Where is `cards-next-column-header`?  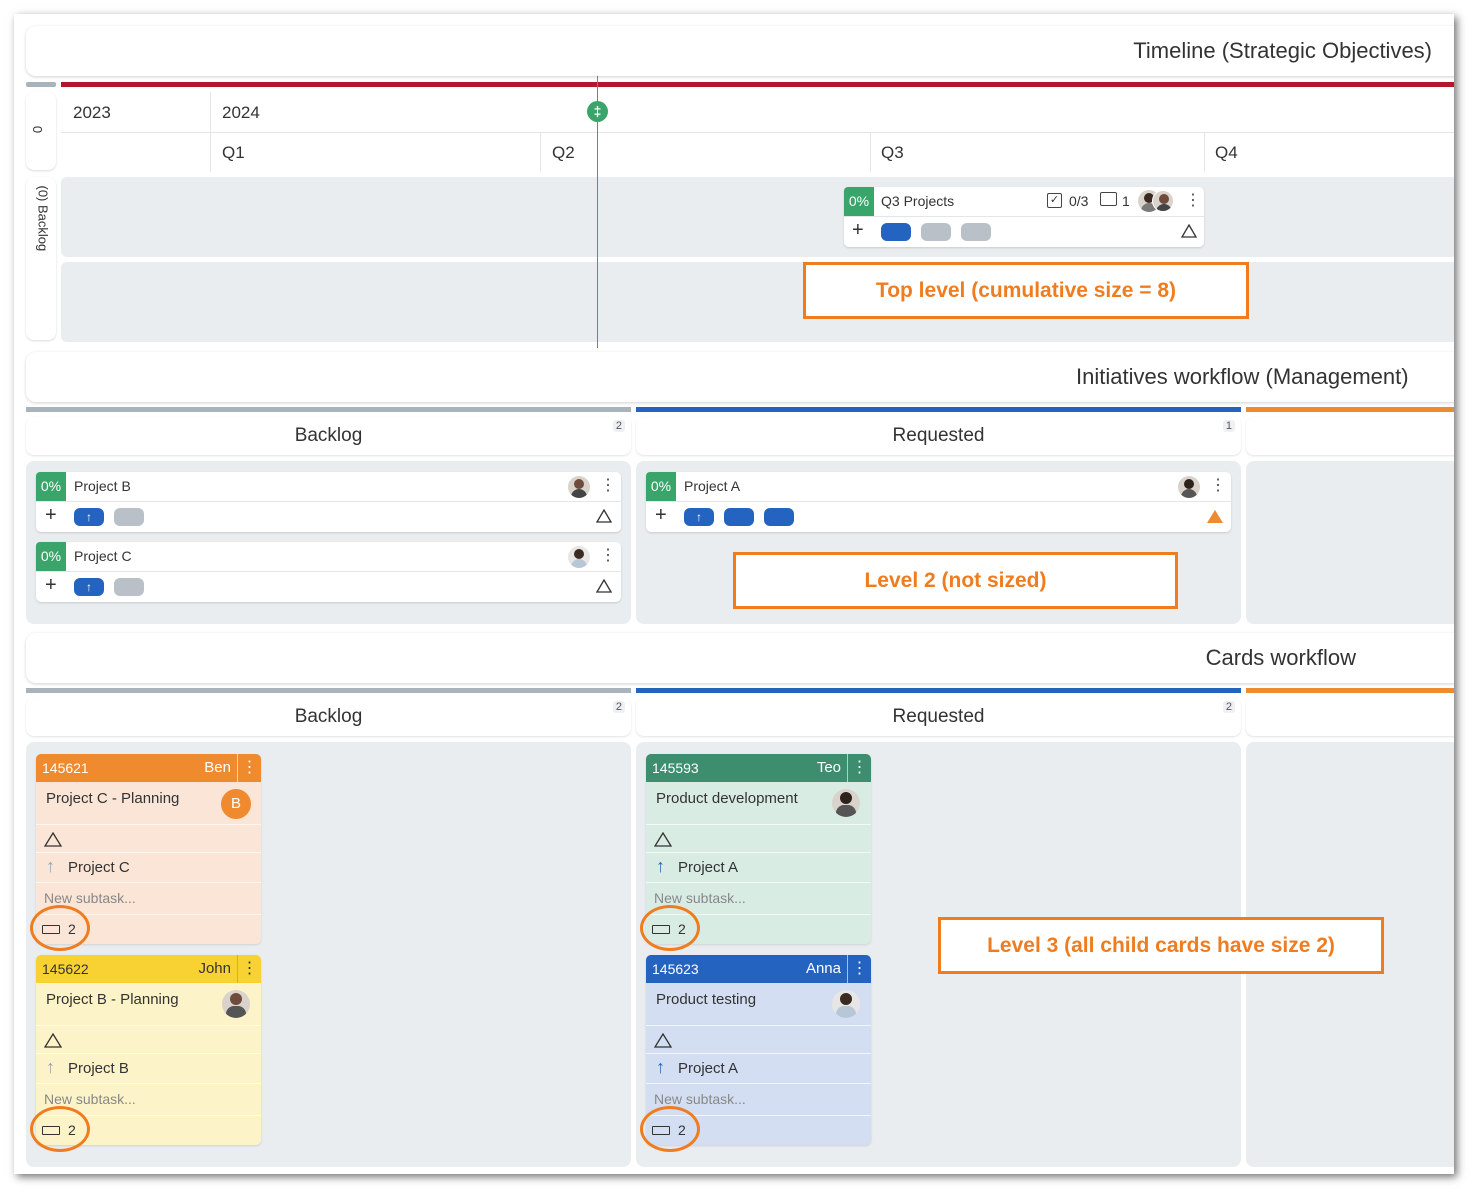 cards-next-column-header is located at coordinates (1350, 717).